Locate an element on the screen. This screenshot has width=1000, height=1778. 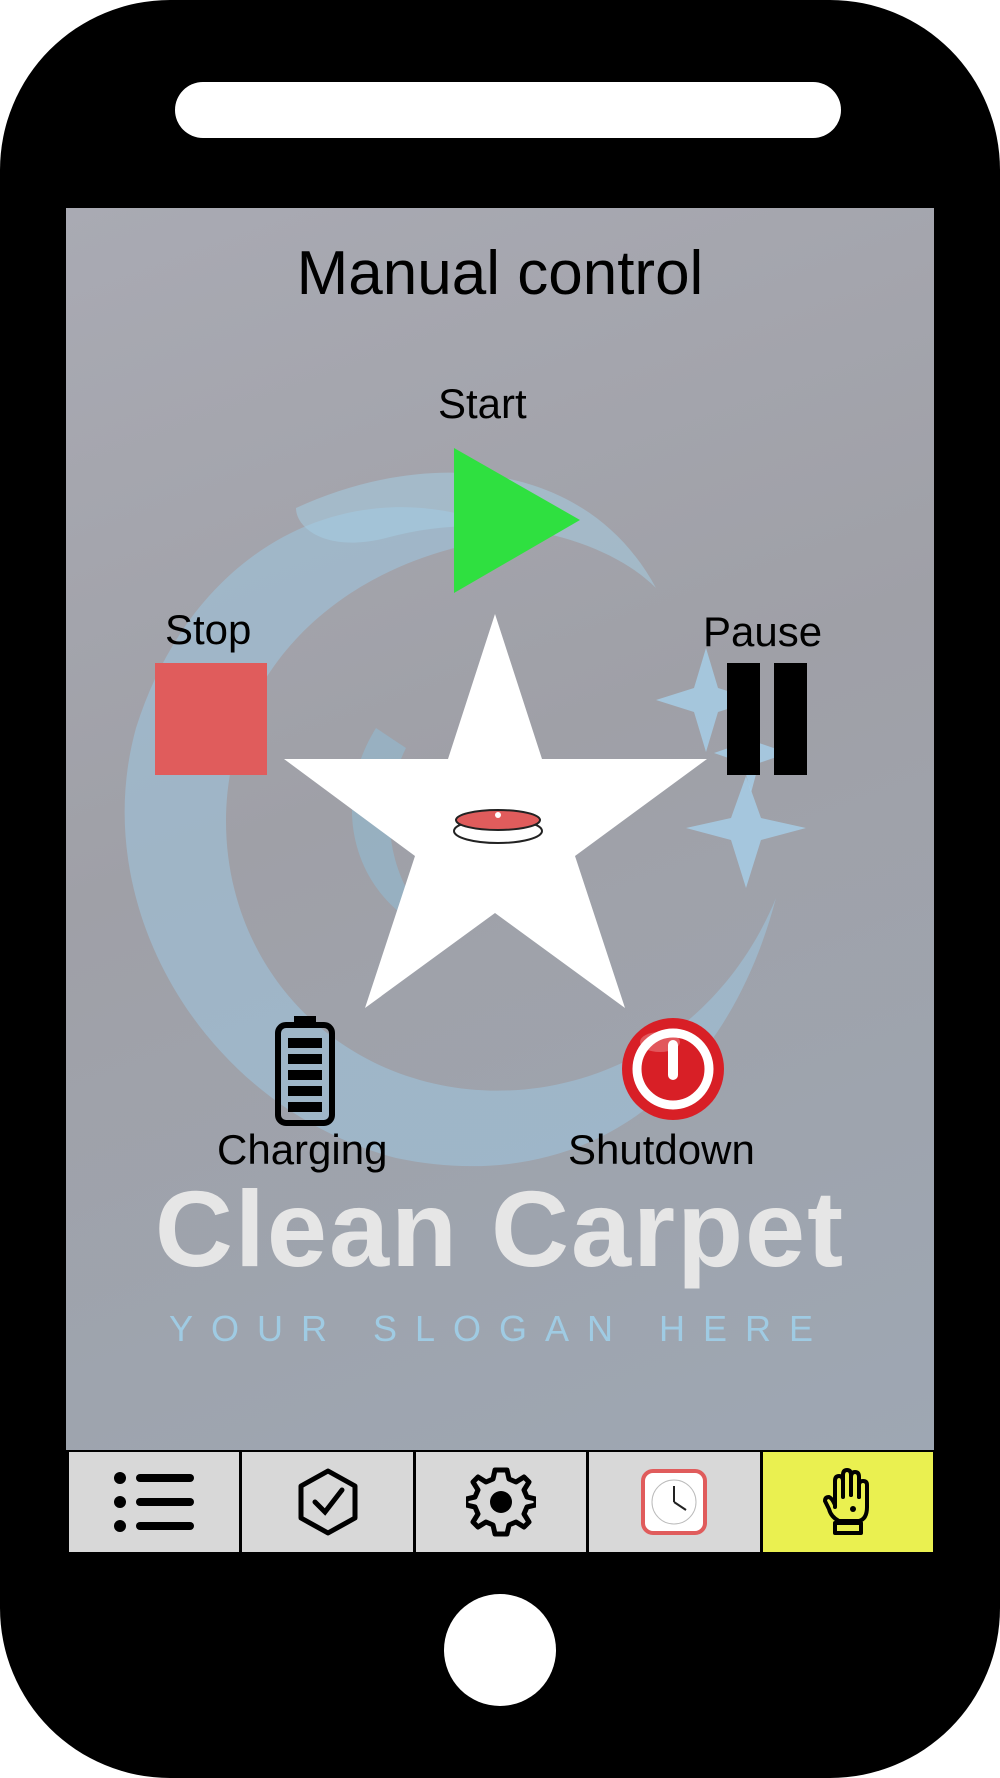
robot-directional-pad is located at coordinates (496, 811).